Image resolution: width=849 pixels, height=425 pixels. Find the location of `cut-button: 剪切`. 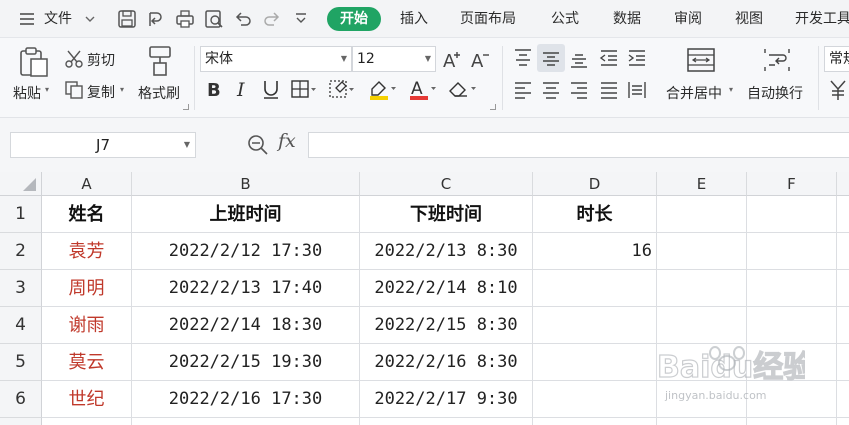

cut-button: 剪切 is located at coordinates (101, 60).